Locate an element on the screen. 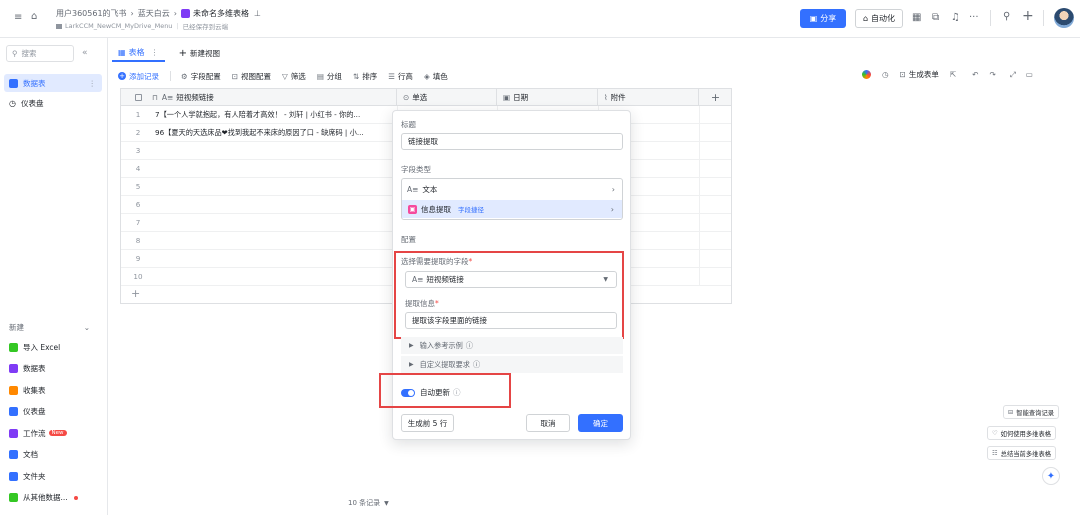  folder-icon is located at coordinates (59, 26).